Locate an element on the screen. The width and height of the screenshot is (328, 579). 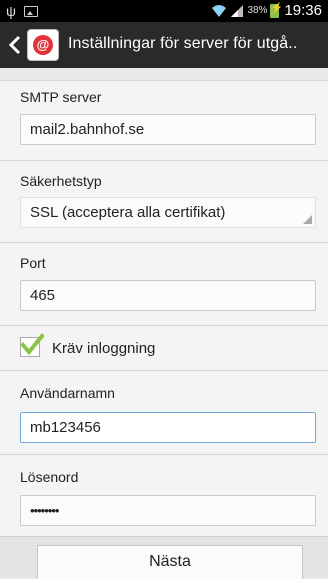
battery-percent: 38% is located at coordinates (257, 10).